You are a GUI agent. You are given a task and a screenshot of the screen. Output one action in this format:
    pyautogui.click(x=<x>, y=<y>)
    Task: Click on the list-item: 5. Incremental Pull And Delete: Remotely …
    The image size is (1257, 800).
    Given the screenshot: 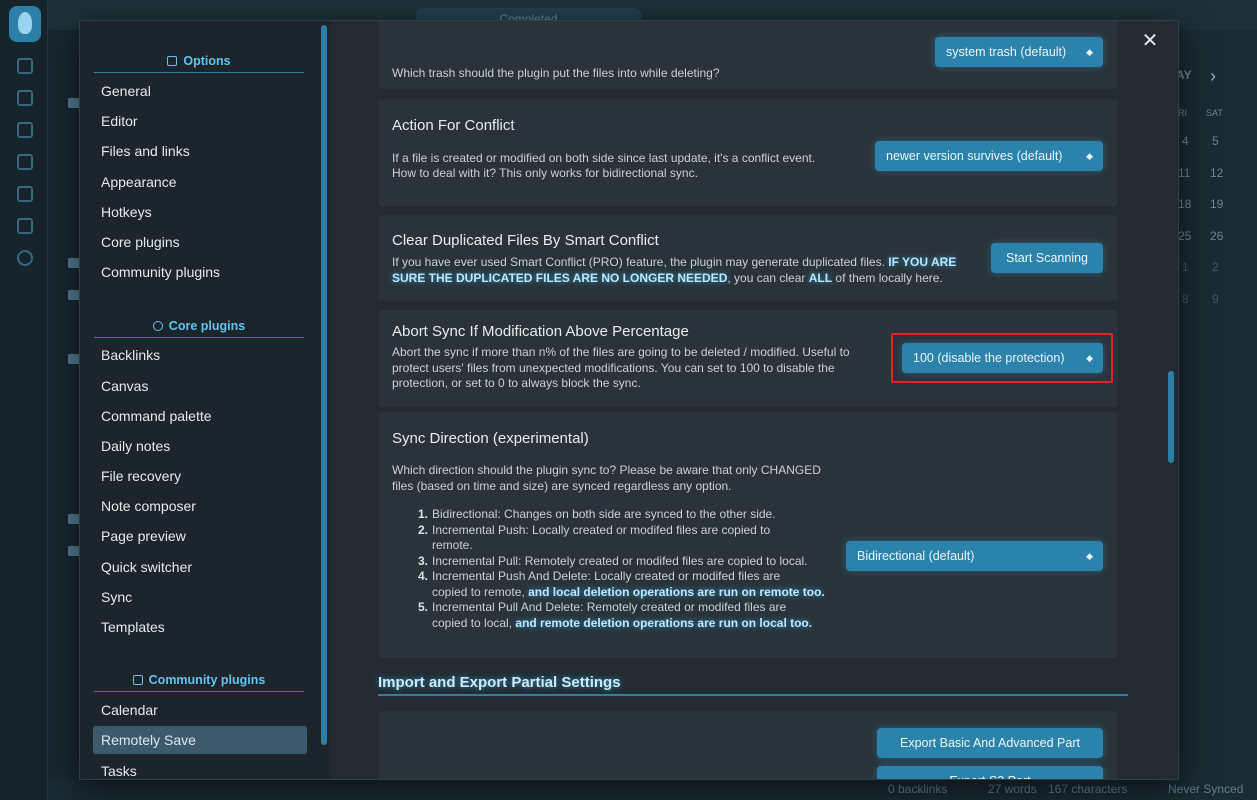 What is the action you would take?
    pyautogui.click(x=615, y=615)
    